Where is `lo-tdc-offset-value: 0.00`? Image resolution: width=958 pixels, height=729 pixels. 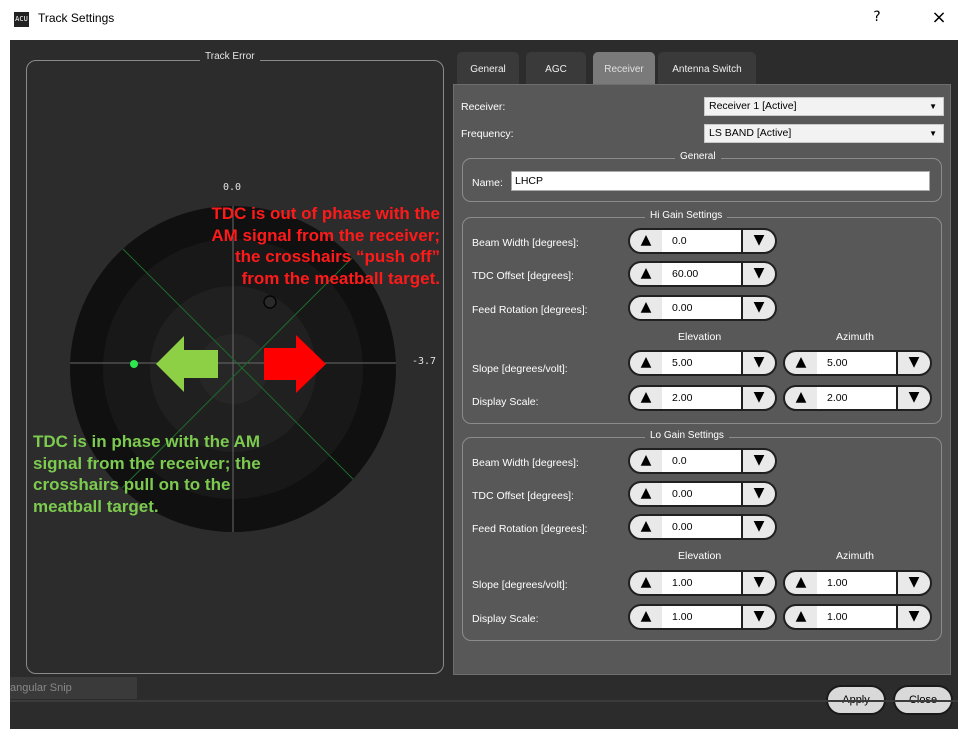 lo-tdc-offset-value: 0.00 is located at coordinates (702, 494).